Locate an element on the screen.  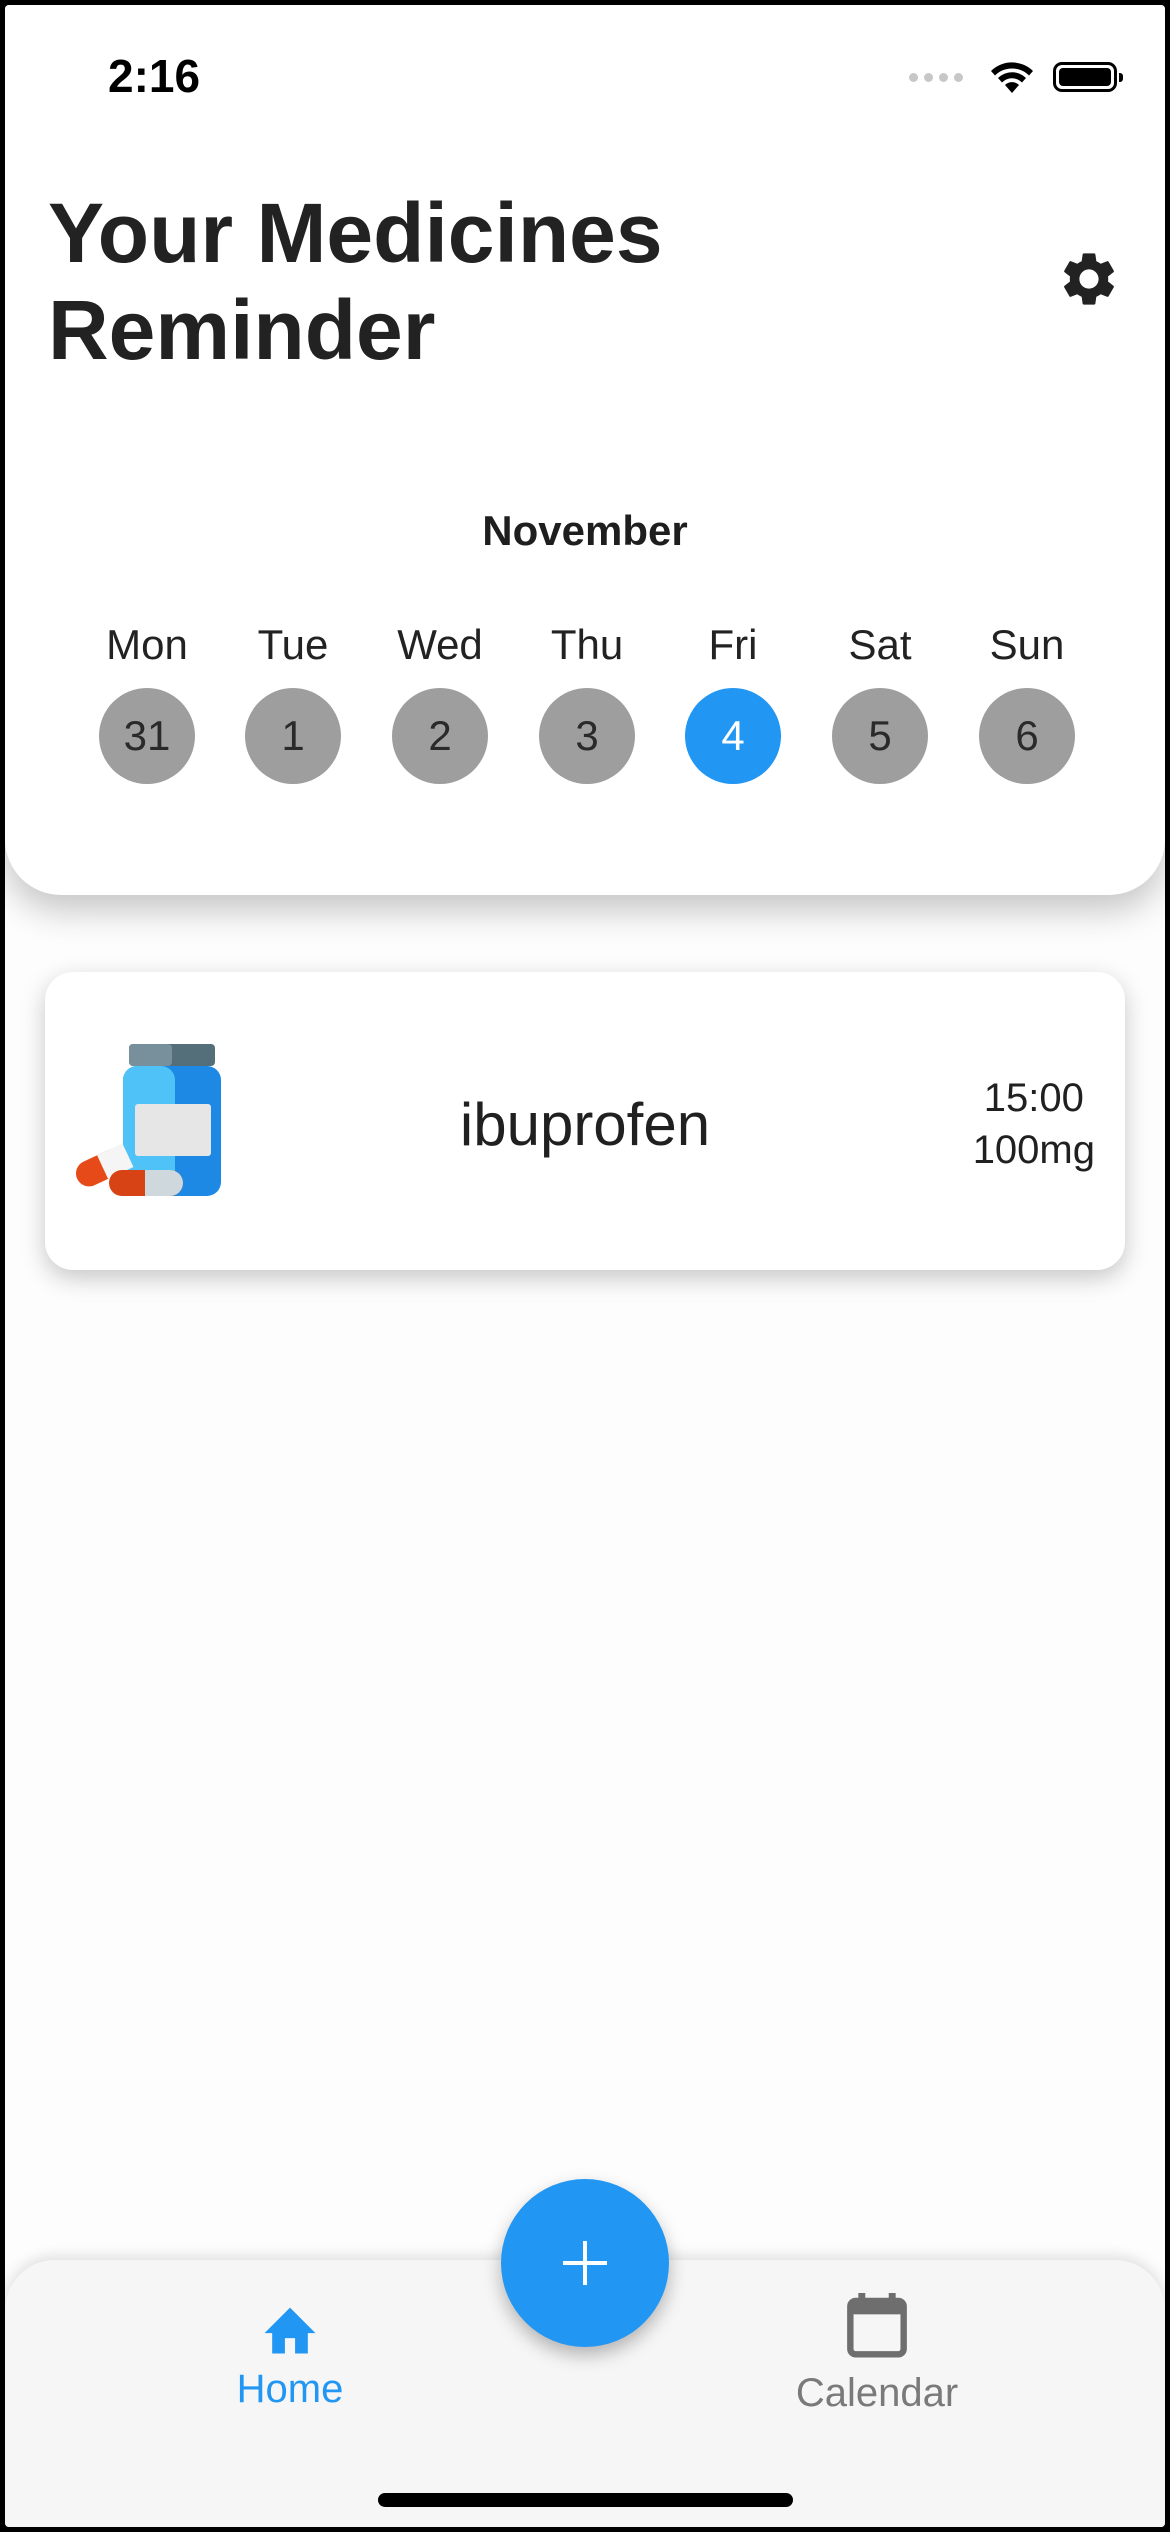
day-name: Wed is located at coordinates (440, 644).